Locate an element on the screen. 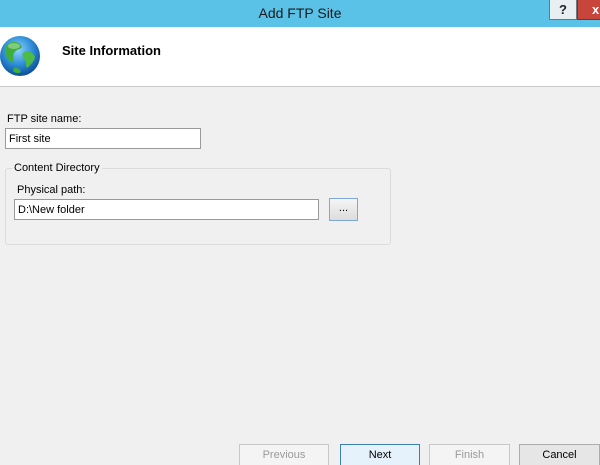  close-button: x is located at coordinates (588, 10).